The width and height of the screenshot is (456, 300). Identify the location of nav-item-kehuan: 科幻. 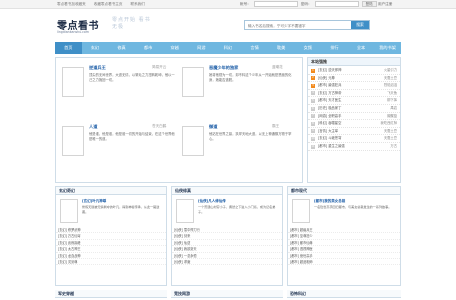
(228, 48).